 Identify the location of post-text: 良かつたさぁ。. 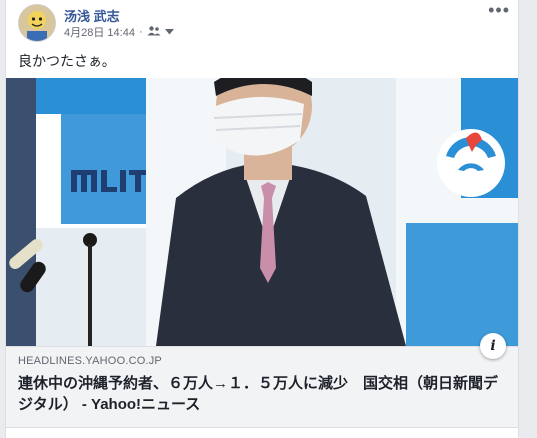
(67, 61).